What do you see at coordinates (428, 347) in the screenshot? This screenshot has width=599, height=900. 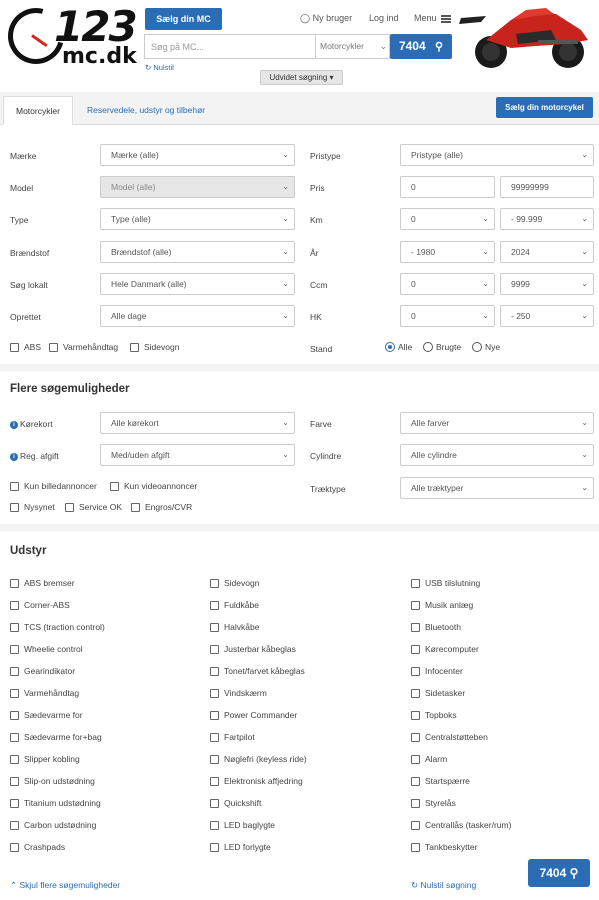 I see `radio-dot` at bounding box center [428, 347].